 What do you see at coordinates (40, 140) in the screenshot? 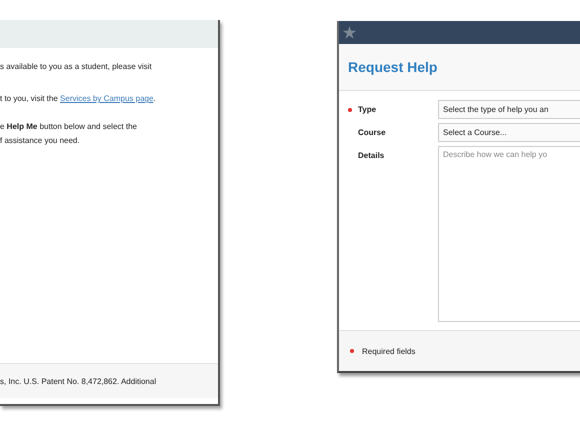
I see `help-text: f assistance you need.` at bounding box center [40, 140].